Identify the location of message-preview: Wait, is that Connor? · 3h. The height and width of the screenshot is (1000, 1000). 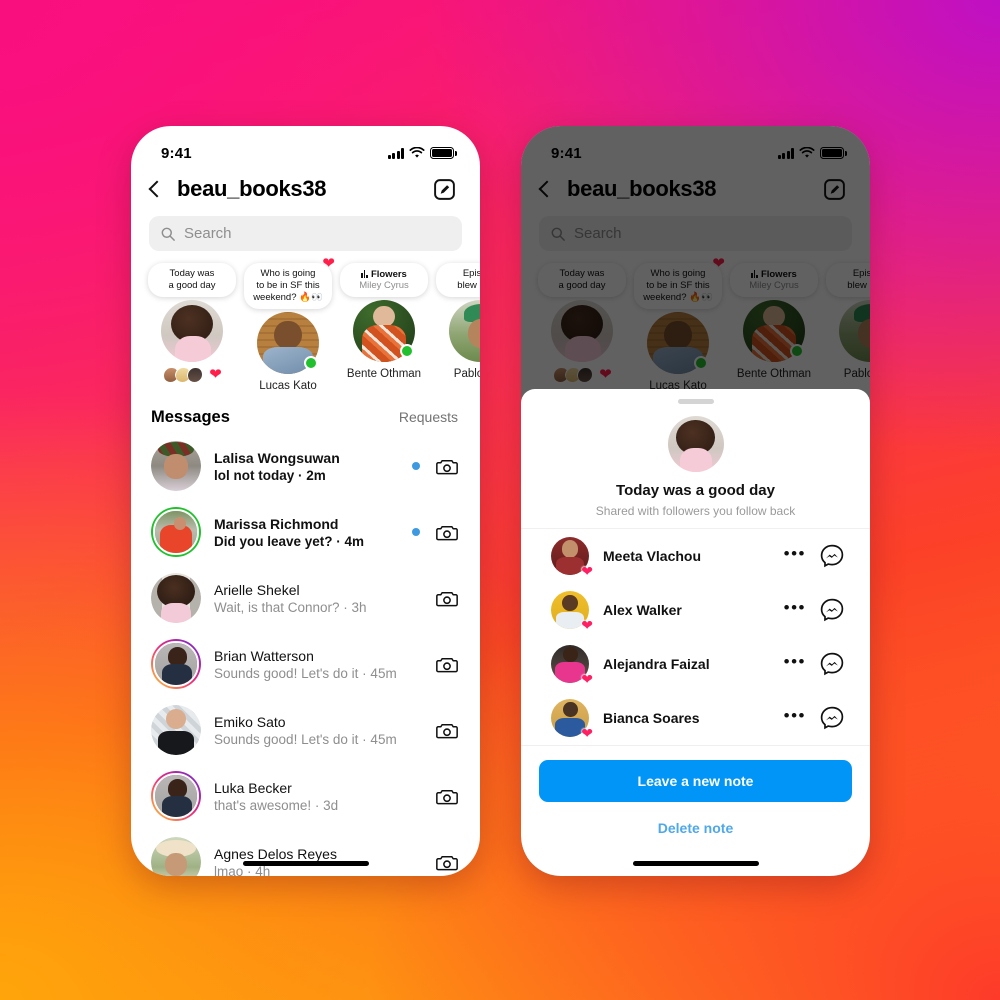
(290, 607).